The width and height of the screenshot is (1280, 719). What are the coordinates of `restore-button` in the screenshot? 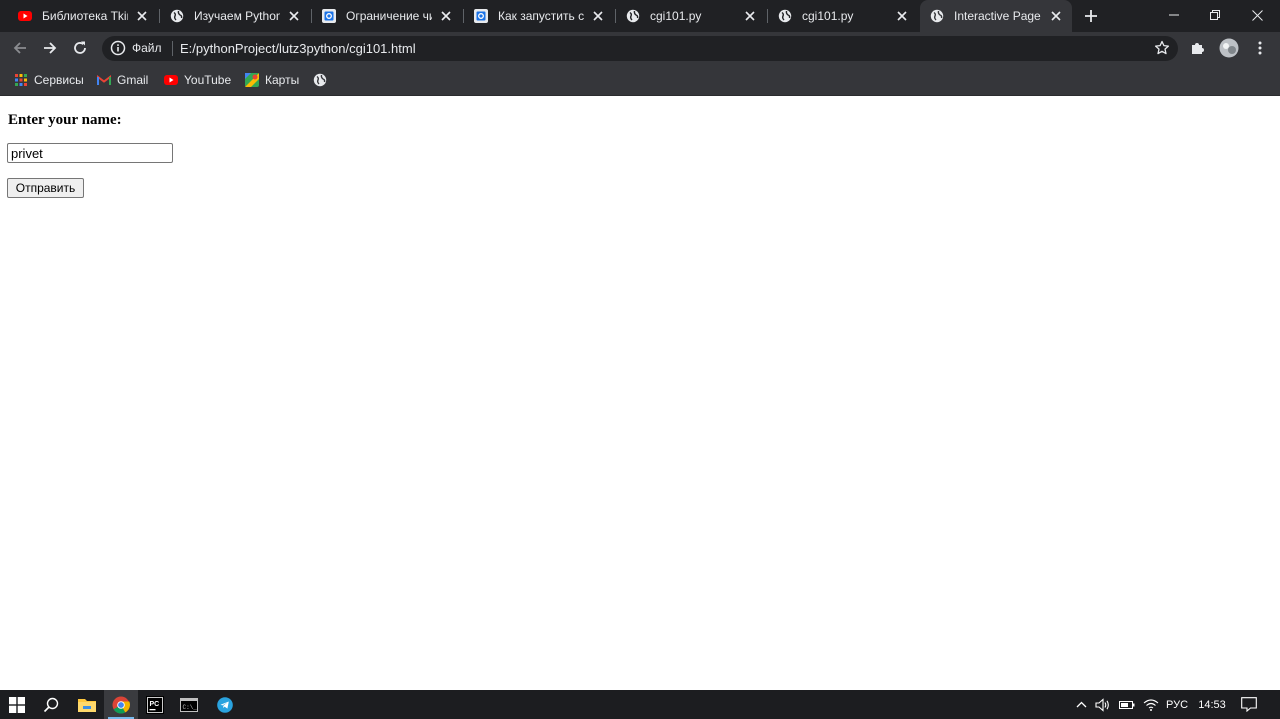 It's located at (1215, 15).